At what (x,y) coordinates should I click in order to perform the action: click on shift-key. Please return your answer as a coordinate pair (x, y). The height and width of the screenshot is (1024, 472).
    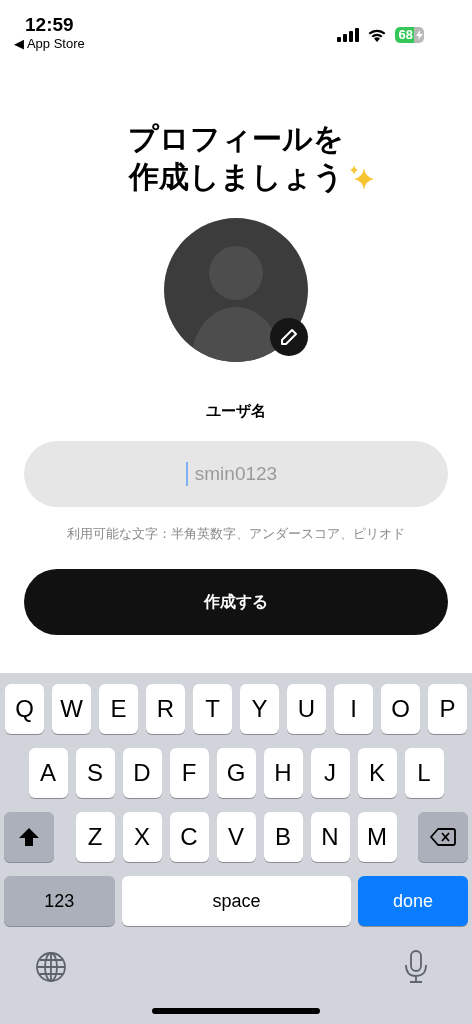
    Looking at the image, I should click on (29, 837).